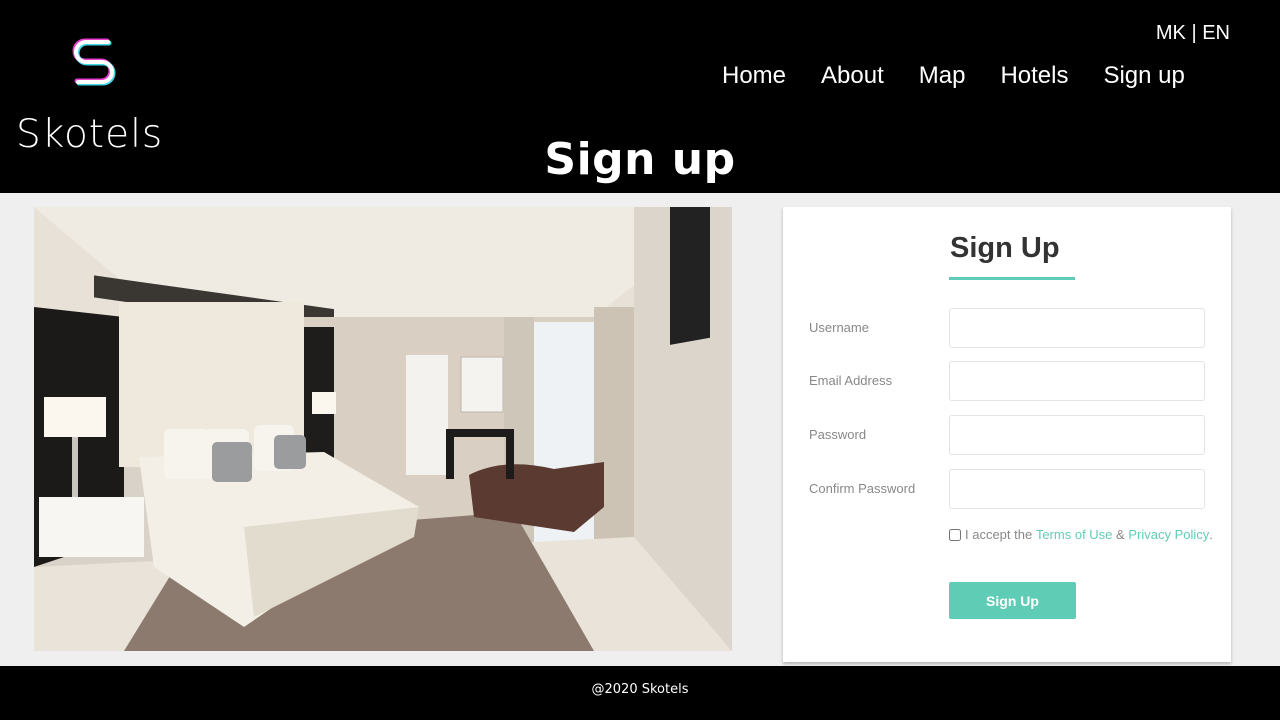  I want to click on nav-about: About, so click(852, 76).